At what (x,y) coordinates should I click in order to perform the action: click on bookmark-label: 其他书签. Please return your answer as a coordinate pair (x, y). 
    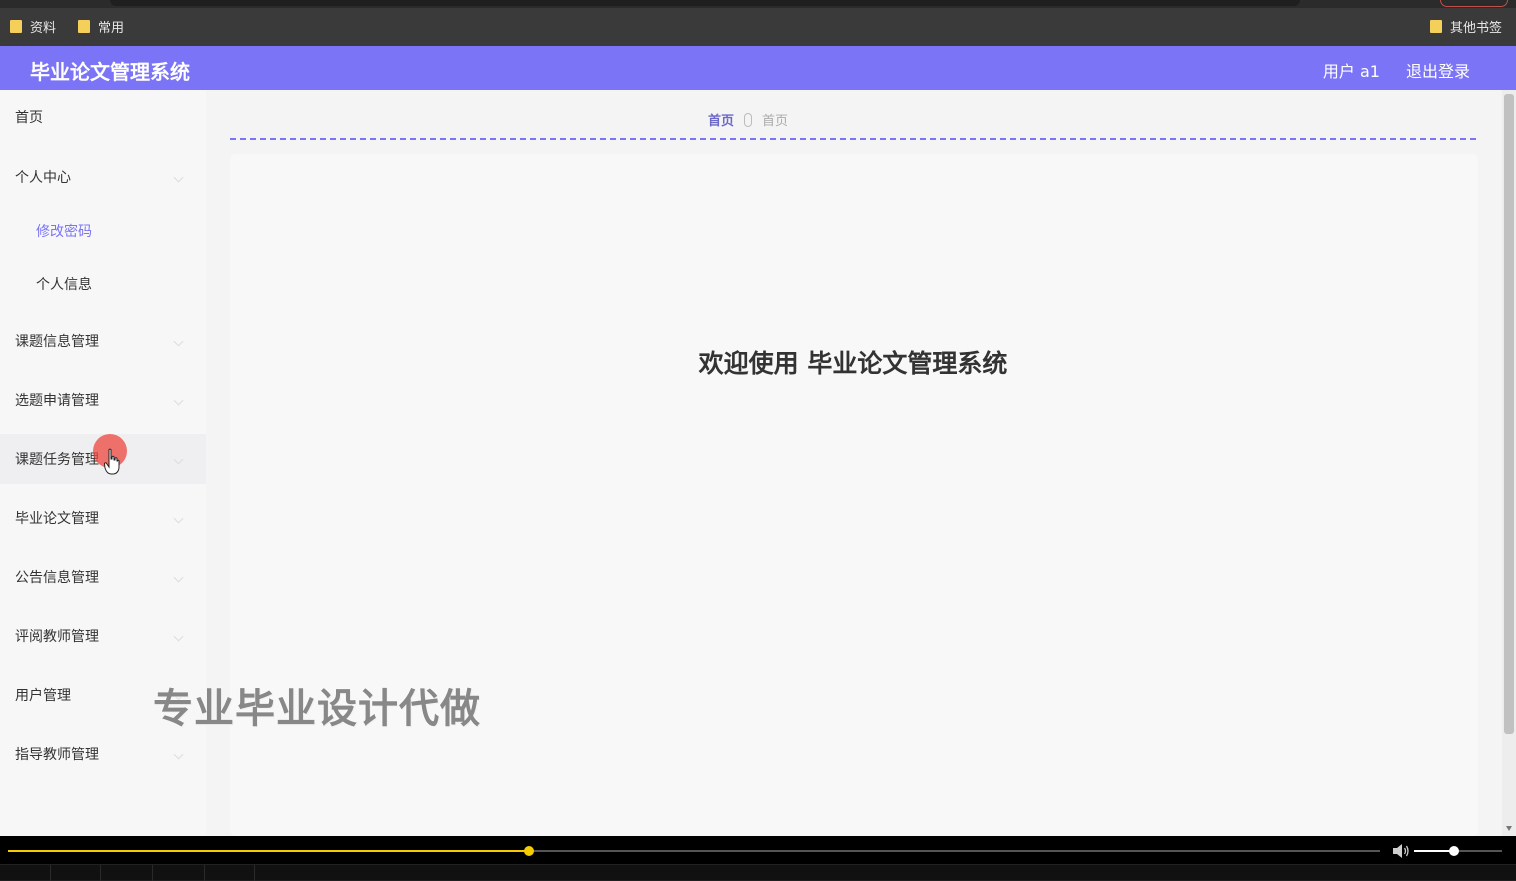
    Looking at the image, I should click on (1476, 28).